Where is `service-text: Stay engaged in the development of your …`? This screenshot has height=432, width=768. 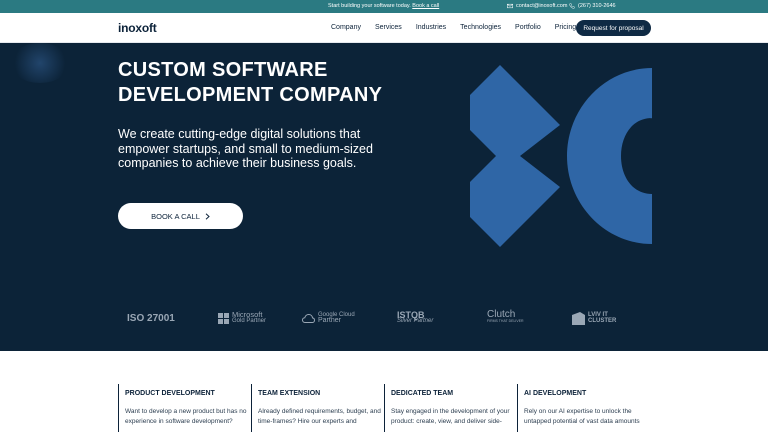 service-text: Stay engaged in the development of your … is located at coordinates (450, 416).